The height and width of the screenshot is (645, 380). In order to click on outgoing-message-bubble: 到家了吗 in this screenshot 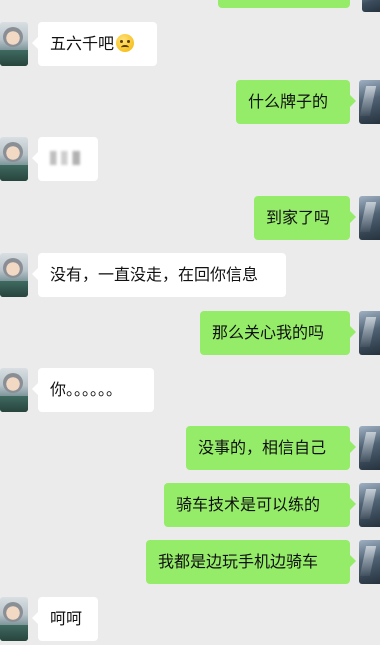, I will do `click(305, 218)`.